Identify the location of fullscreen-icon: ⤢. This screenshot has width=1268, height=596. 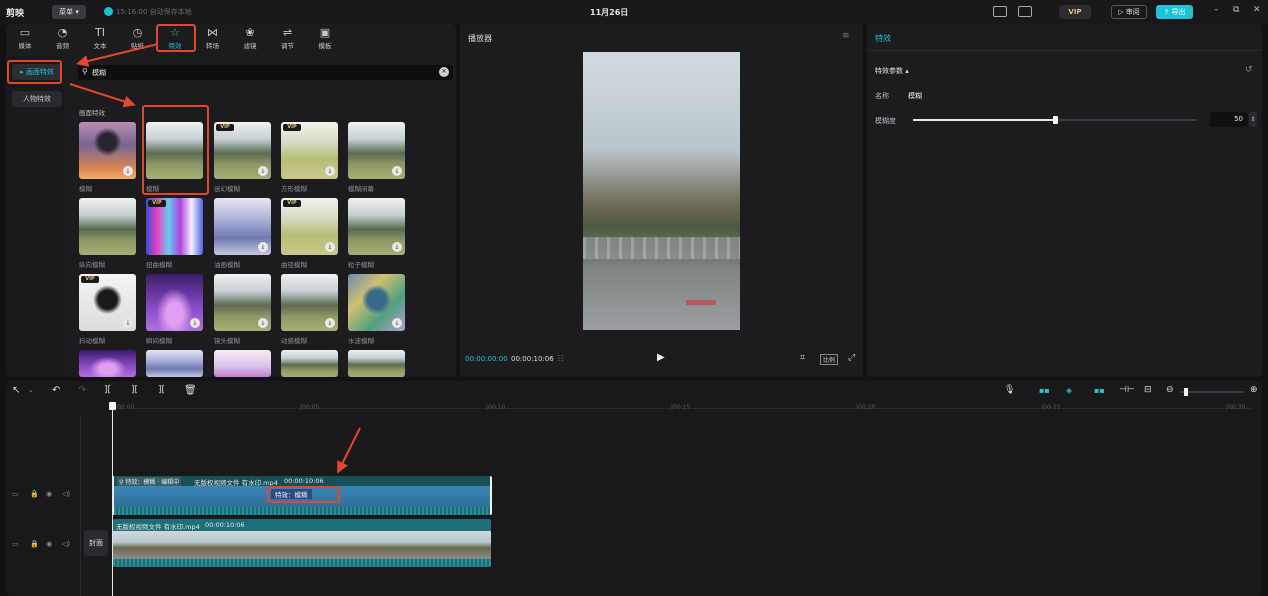
(851, 358).